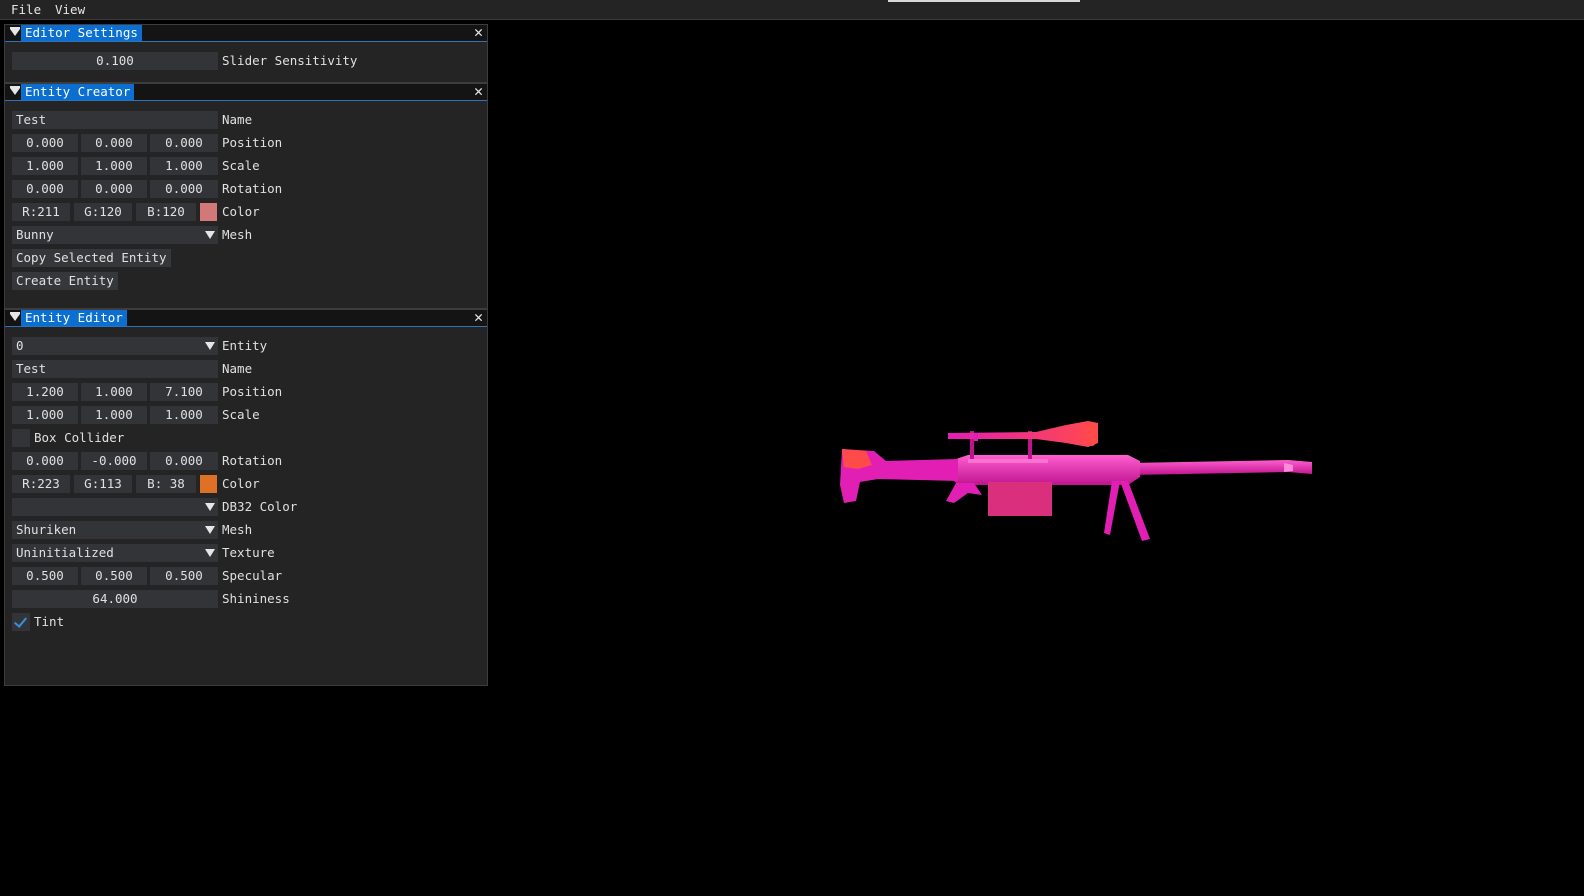  What do you see at coordinates (115, 507) in the screenshot?
I see `db32-color-dropdown` at bounding box center [115, 507].